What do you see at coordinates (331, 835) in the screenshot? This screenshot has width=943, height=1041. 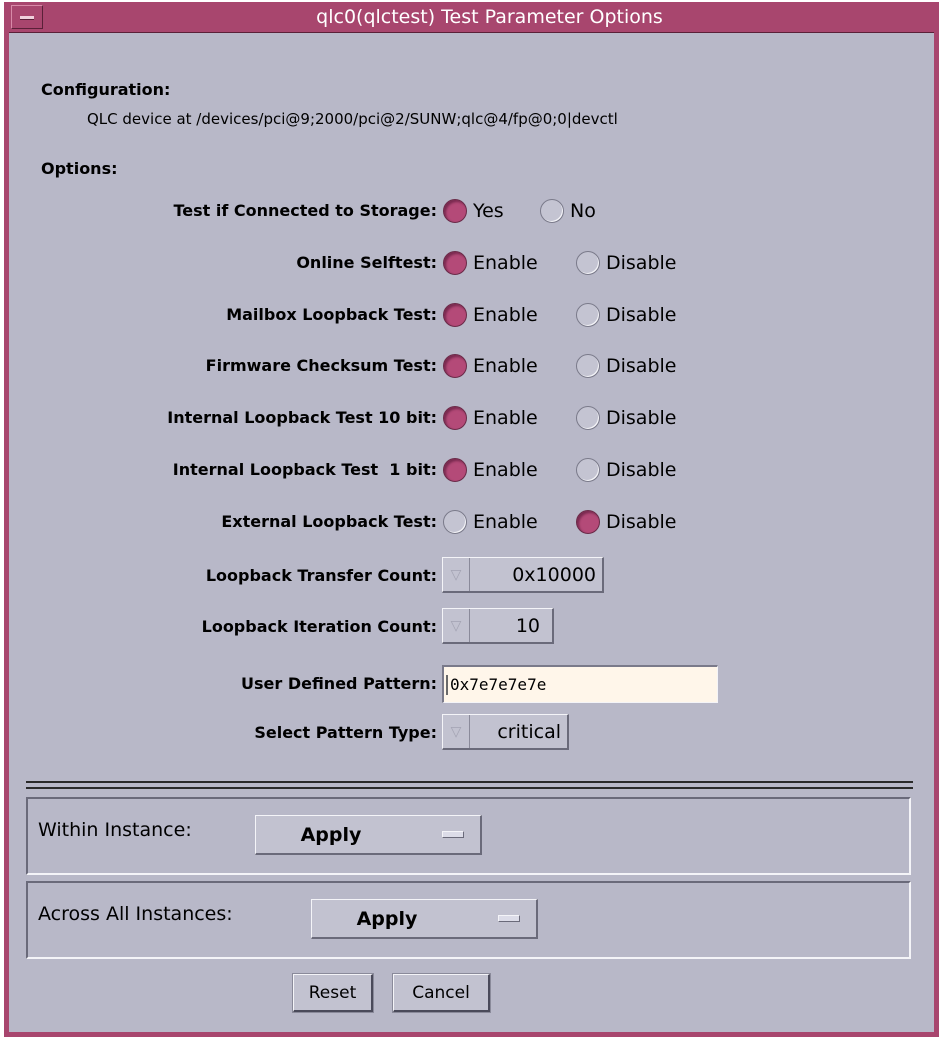 I see `within-instance-value: Apply` at bounding box center [331, 835].